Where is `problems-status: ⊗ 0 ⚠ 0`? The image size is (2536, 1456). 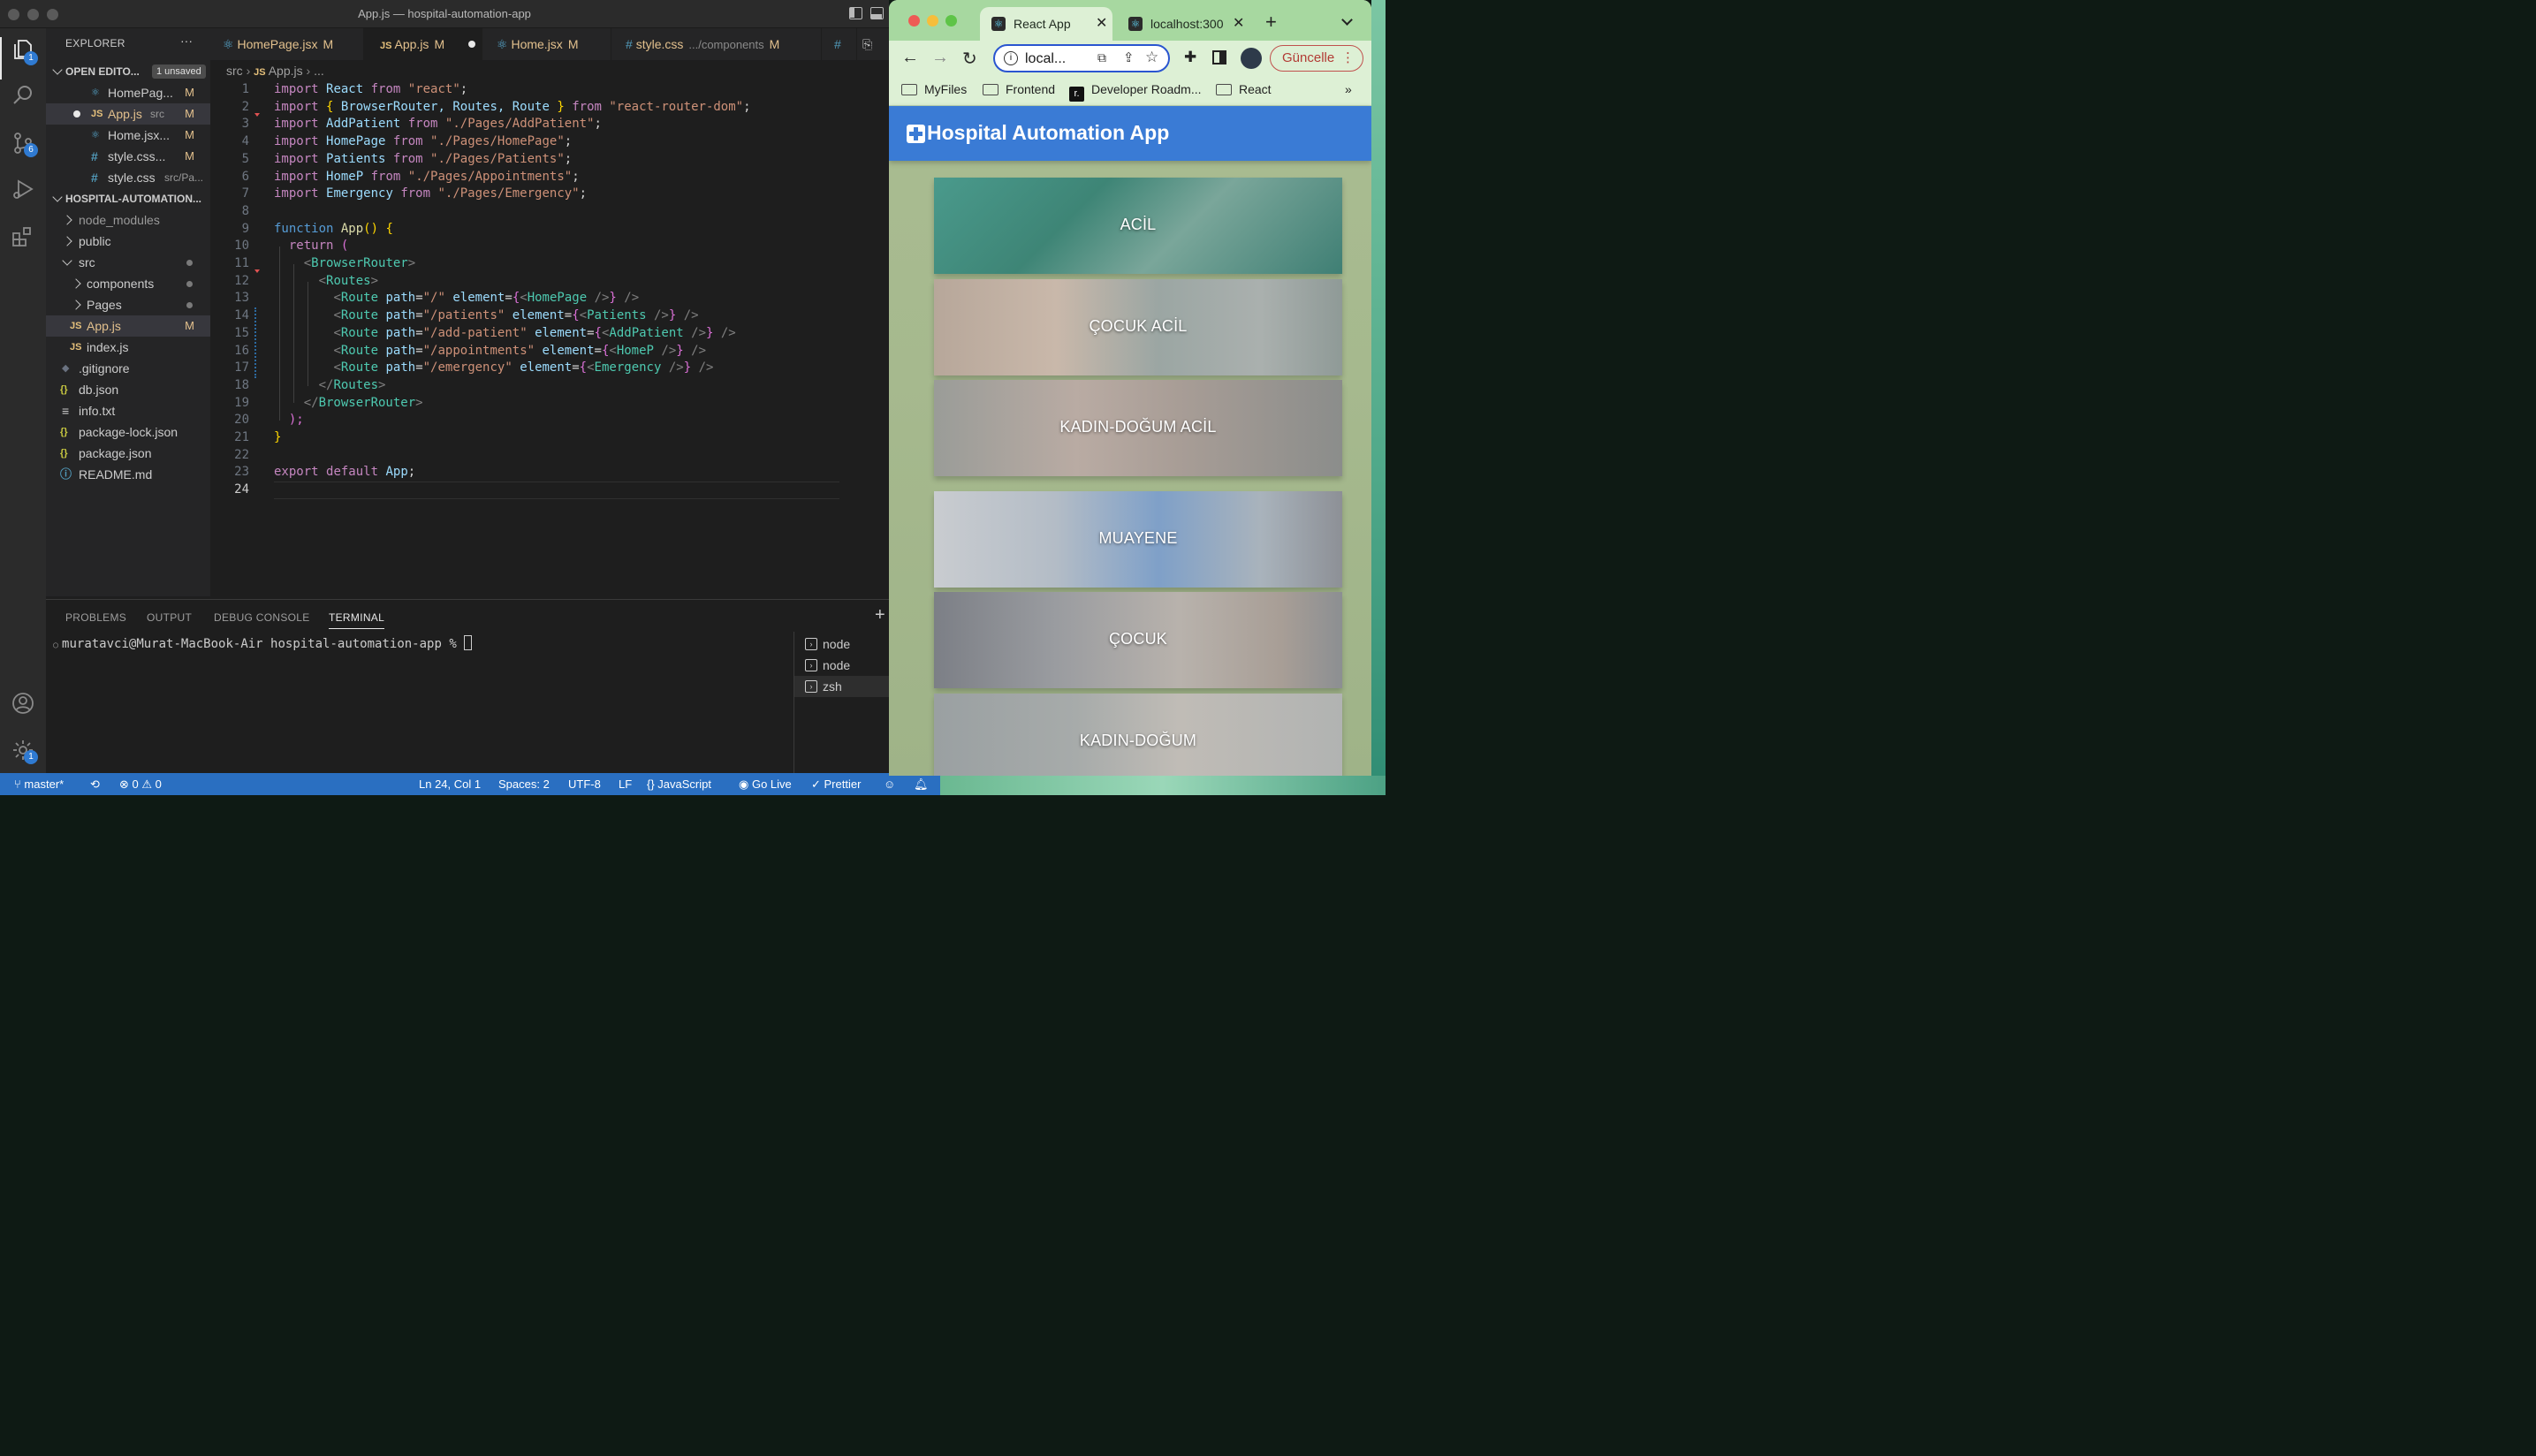 problems-status: ⊗ 0 ⚠ 0 is located at coordinates (140, 785).